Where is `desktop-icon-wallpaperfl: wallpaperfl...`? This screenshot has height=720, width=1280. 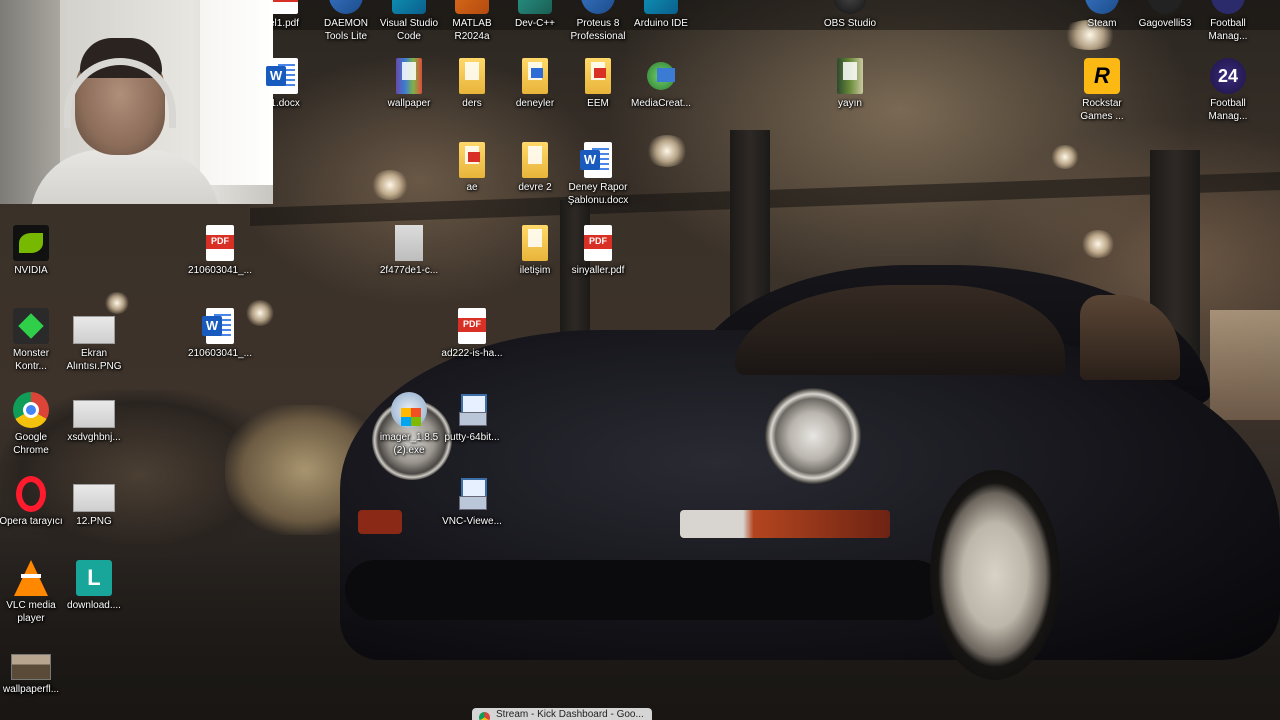 desktop-icon-wallpaperfl: wallpaperfl... is located at coordinates (32, 670).